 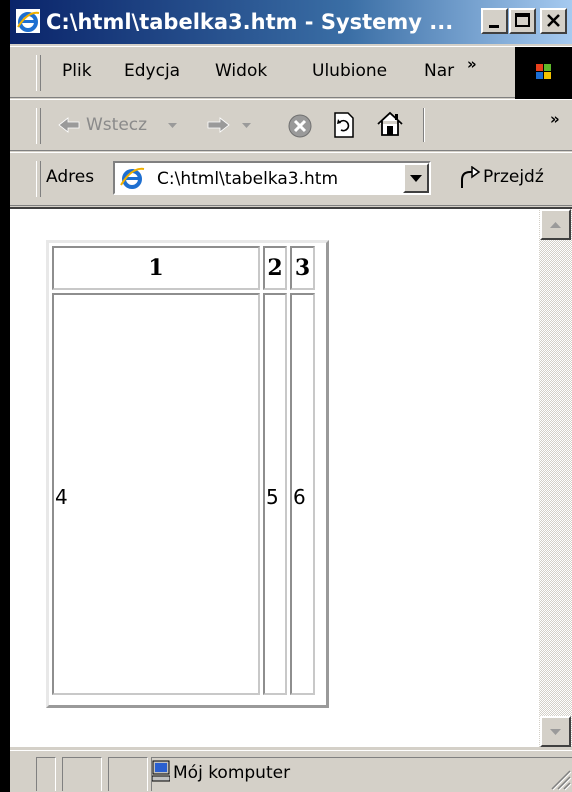 I want to click on minimize-button, so click(x=494, y=21).